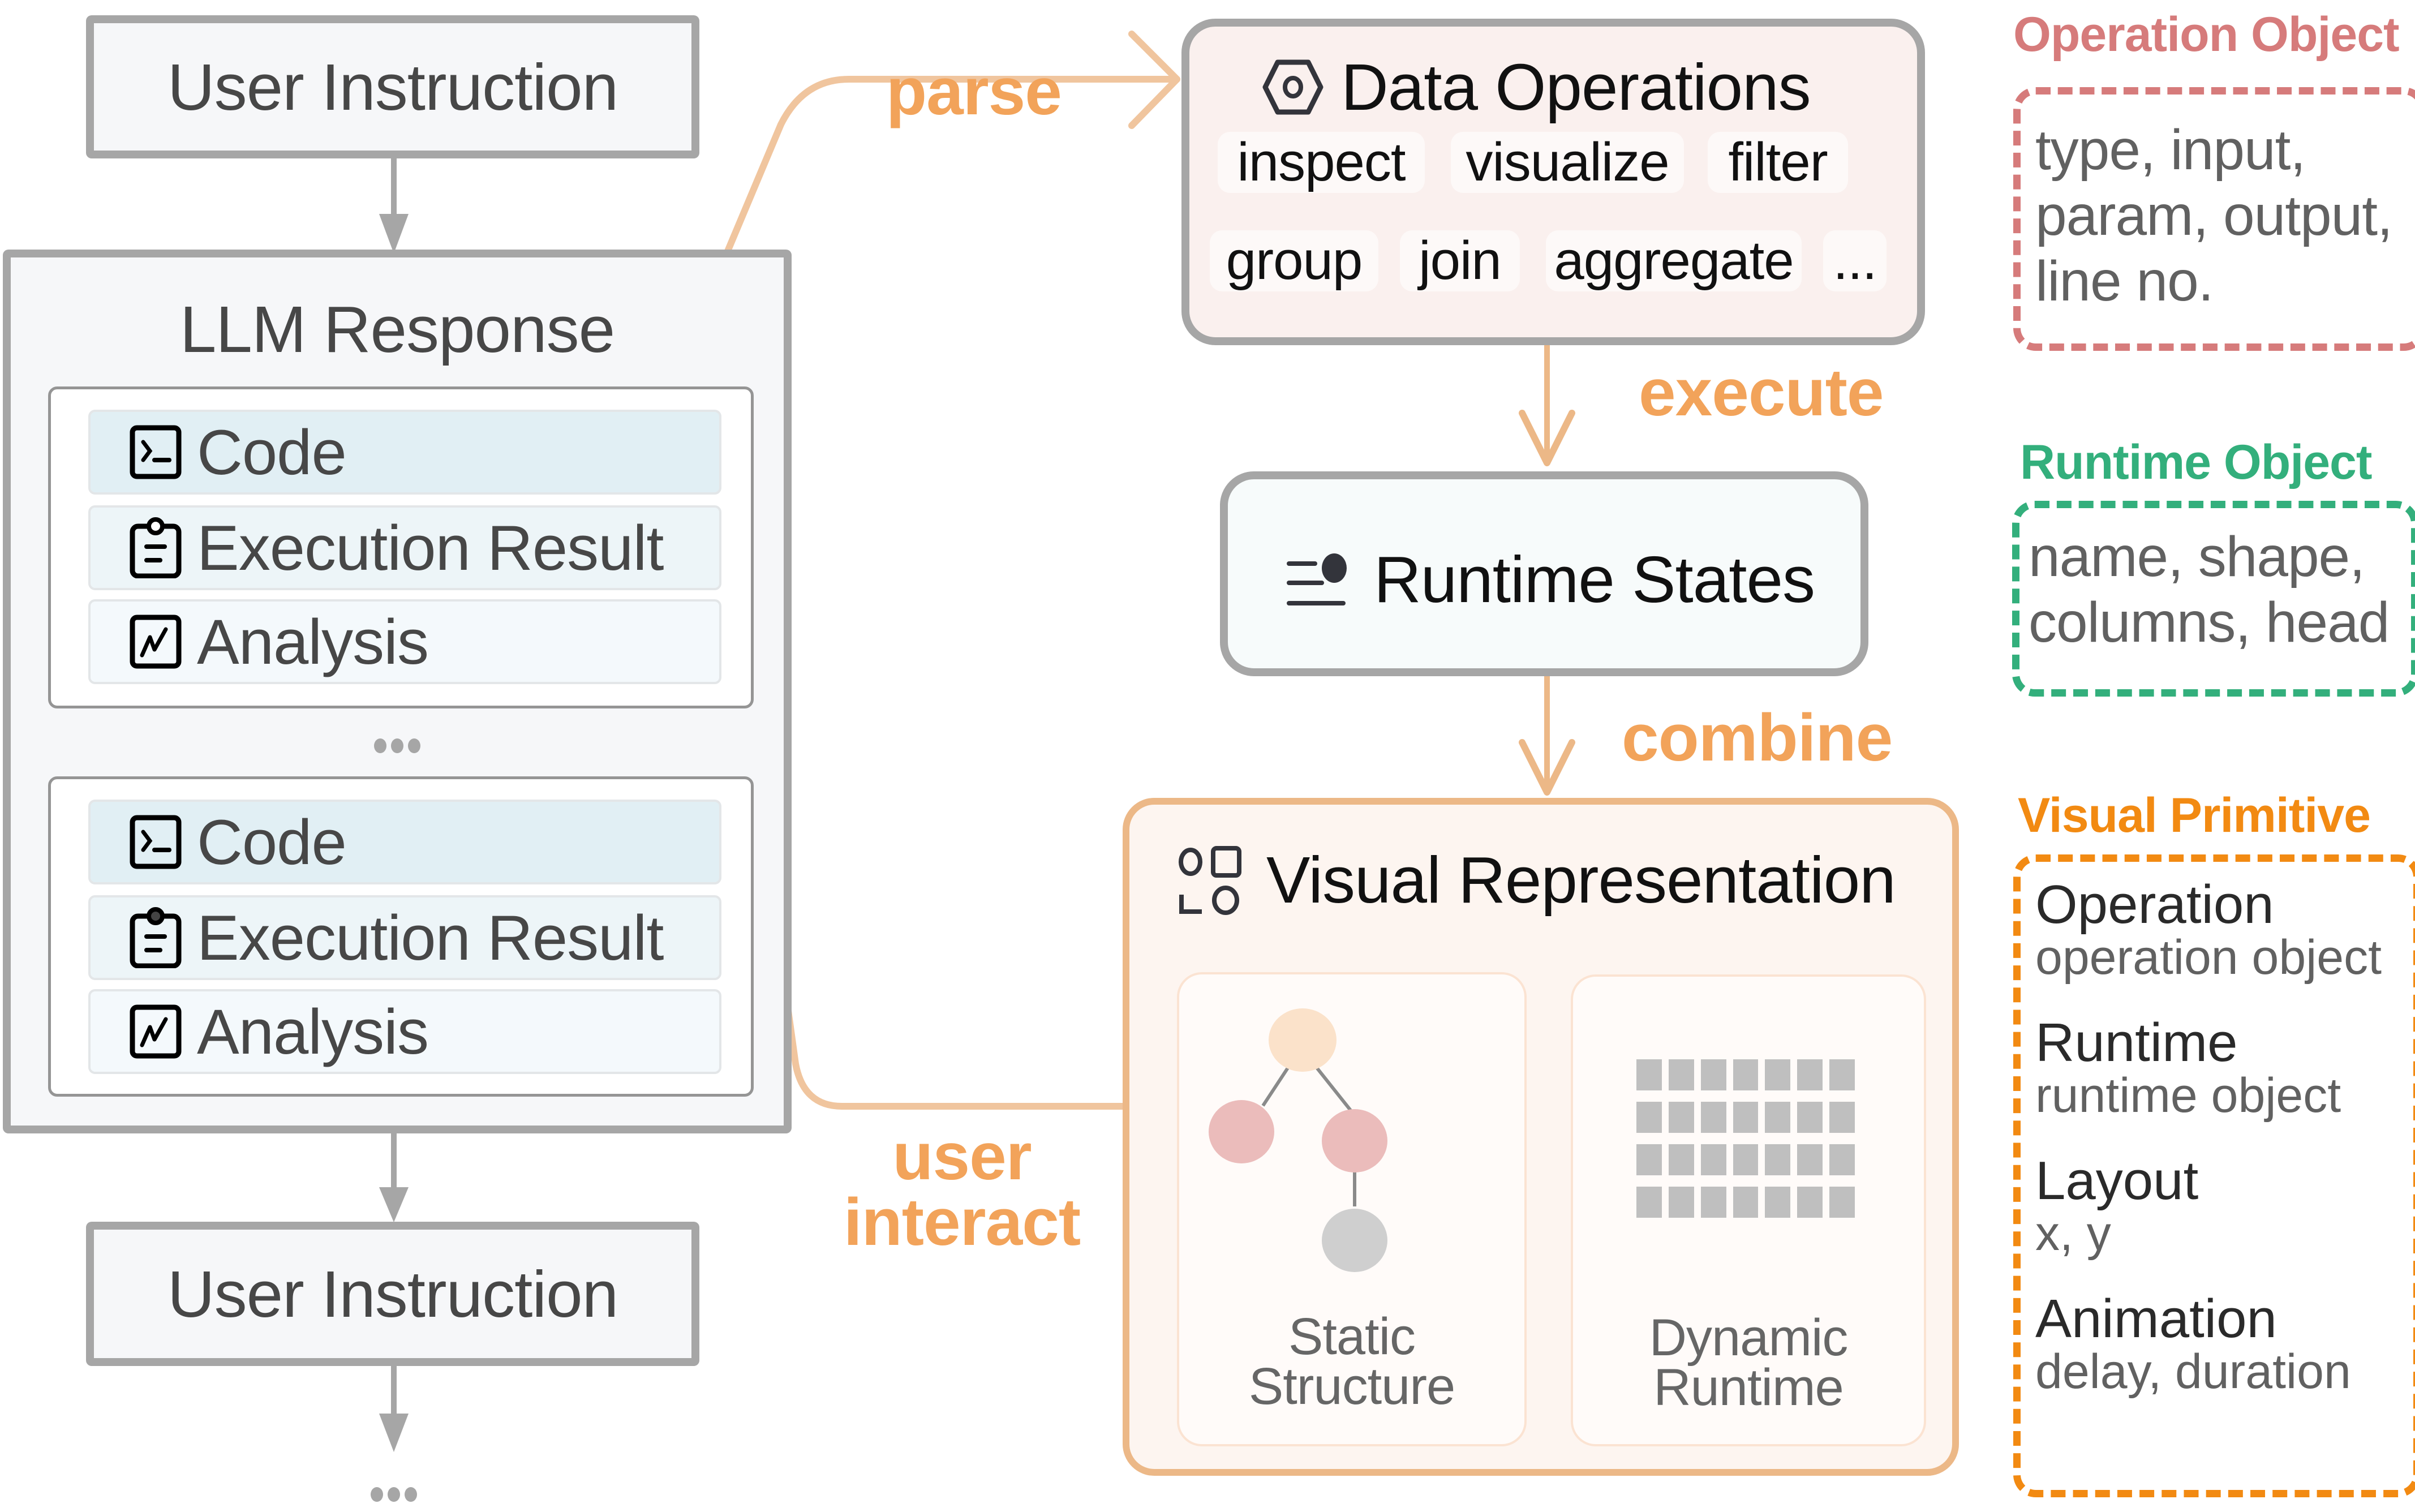  What do you see at coordinates (2209, 589) in the screenshot?
I see `runtime-object-fields: name, shape, columns, head` at bounding box center [2209, 589].